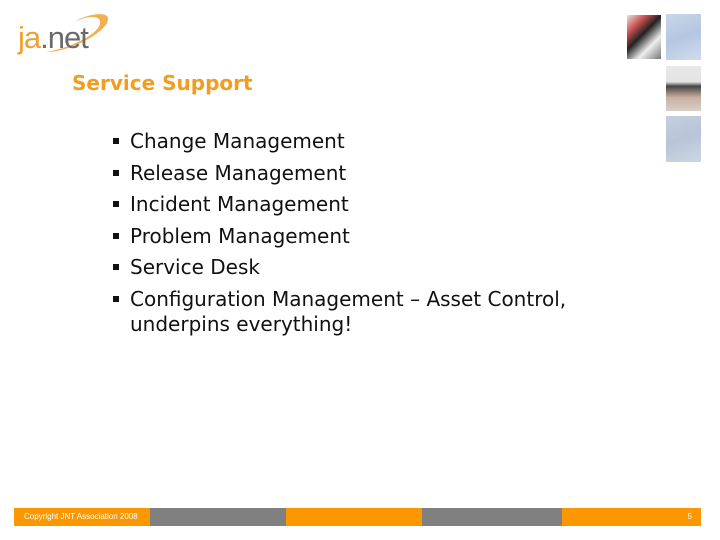  I want to click on logo-text-net: .net, so click(64, 37).